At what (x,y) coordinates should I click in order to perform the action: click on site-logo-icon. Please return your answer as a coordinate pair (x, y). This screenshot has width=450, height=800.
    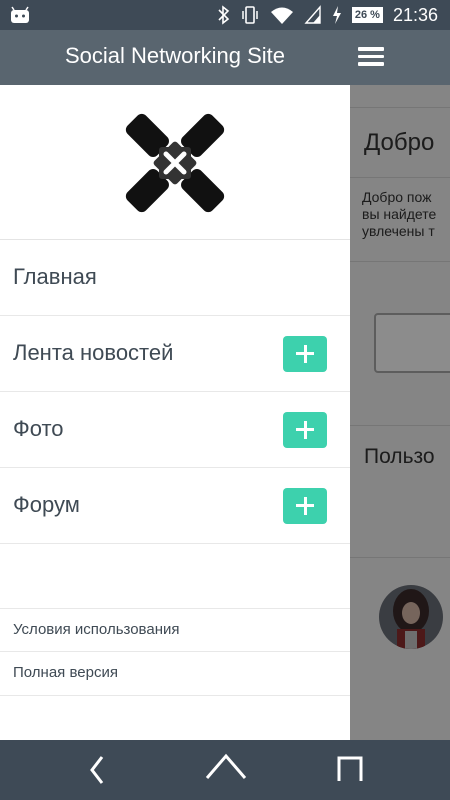
    Looking at the image, I should click on (175, 163).